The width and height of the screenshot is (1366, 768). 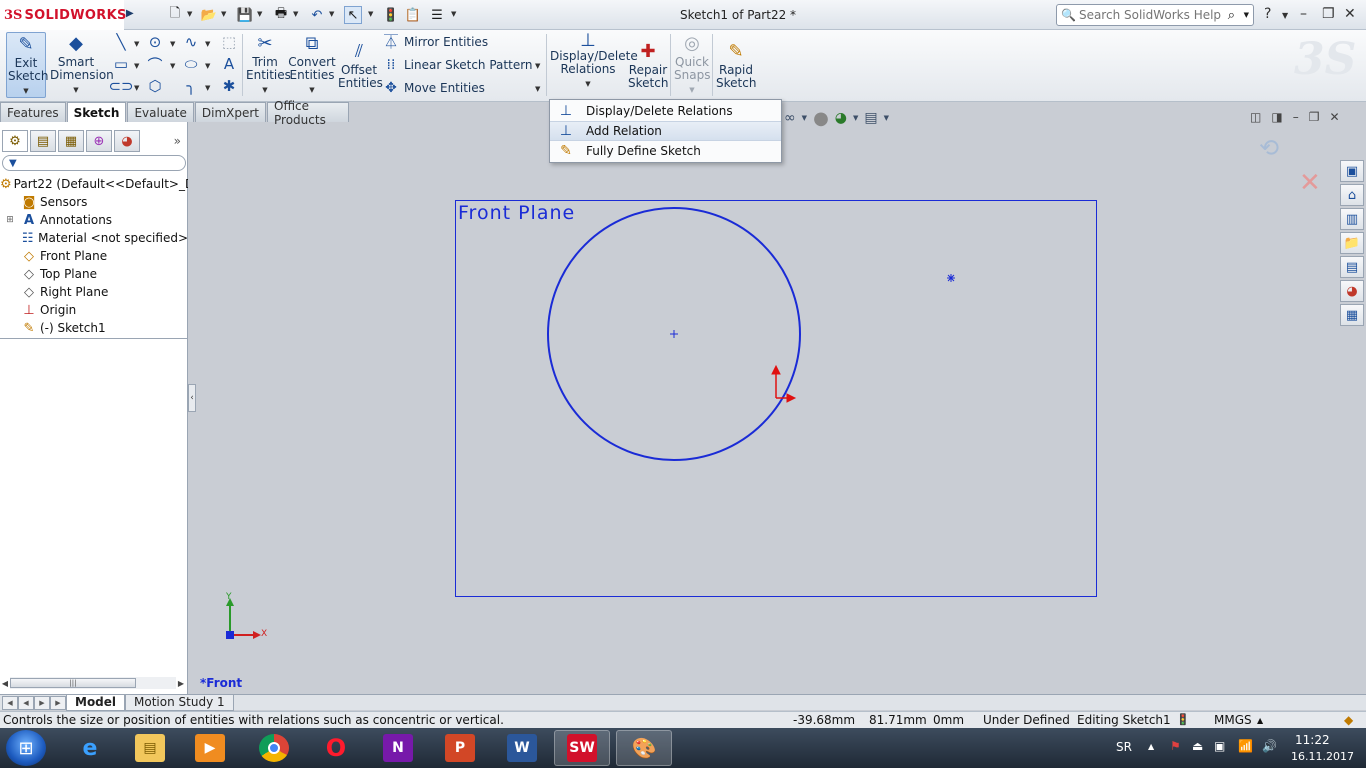 I want to click on opera-icon: O, so click(x=336, y=748).